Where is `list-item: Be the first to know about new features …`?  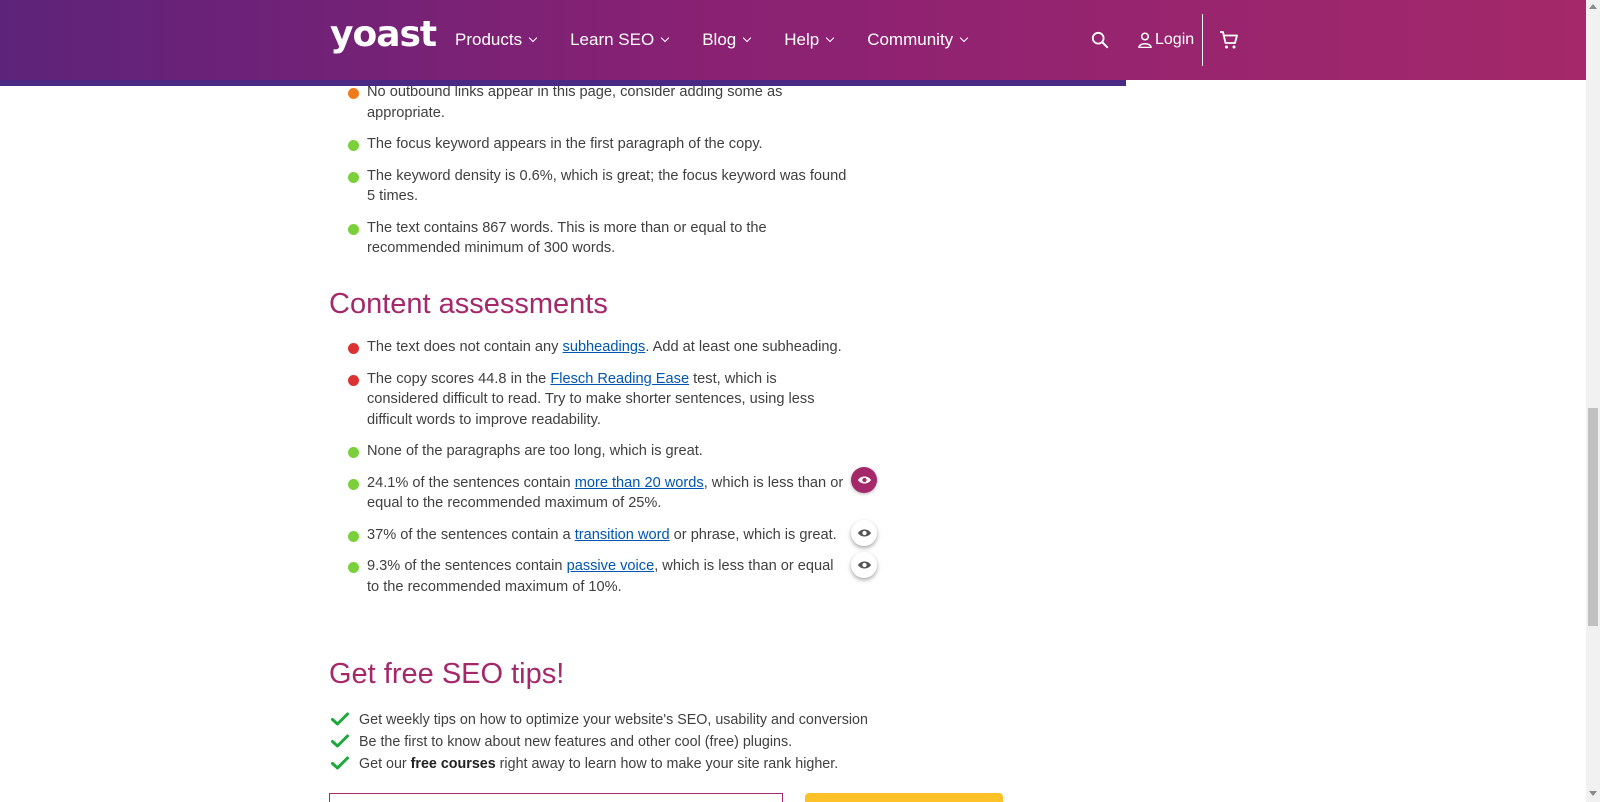 list-item: Be the first to know about new features … is located at coordinates (599, 742).